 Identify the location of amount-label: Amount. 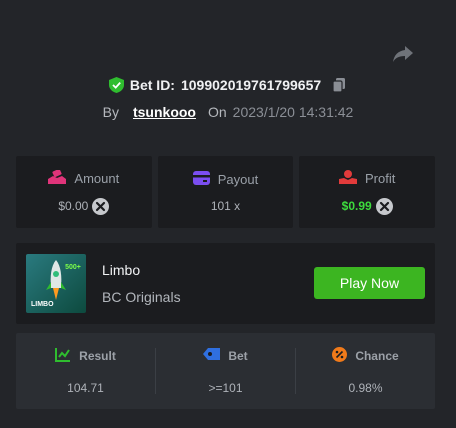
(97, 178).